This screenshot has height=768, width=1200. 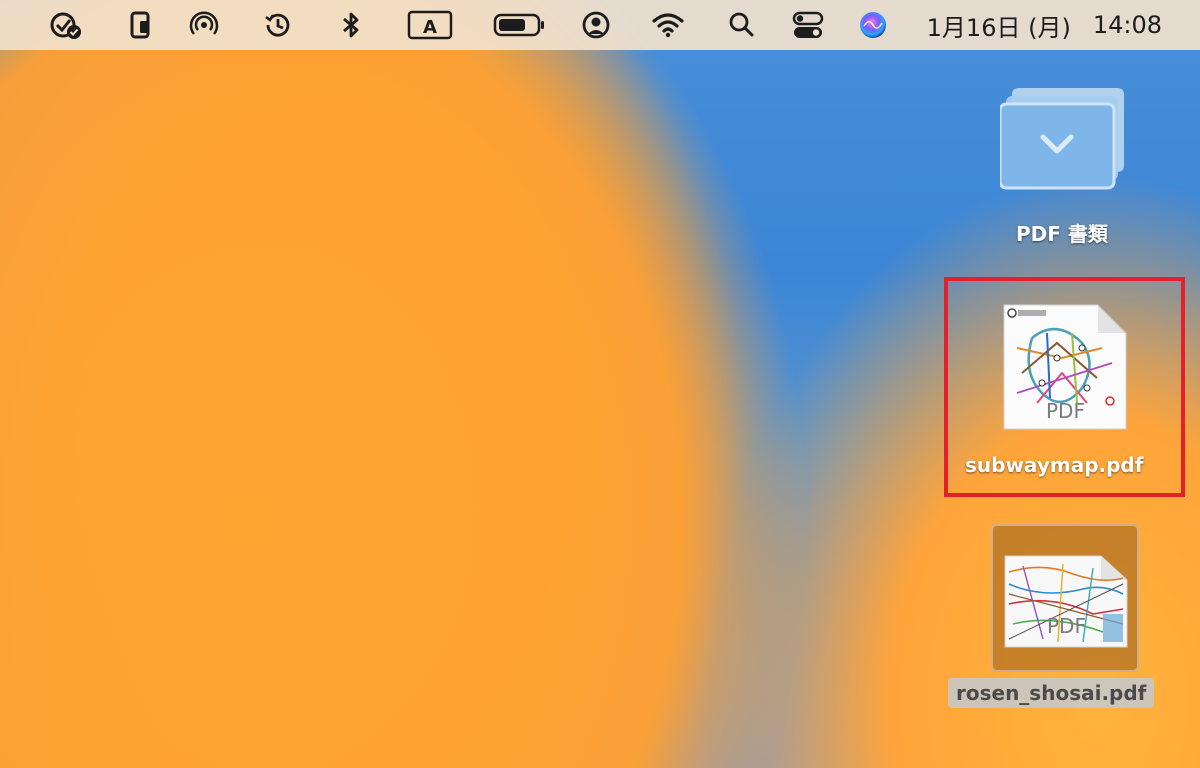 What do you see at coordinates (1064, 387) in the screenshot?
I see `highlight-box` at bounding box center [1064, 387].